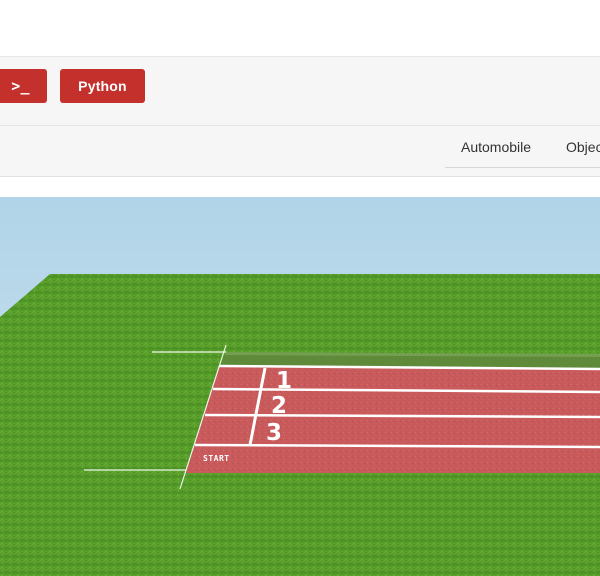 This screenshot has height=576, width=600. What do you see at coordinates (300, 91) in the screenshot?
I see `toolbar: >_ Python` at bounding box center [300, 91].